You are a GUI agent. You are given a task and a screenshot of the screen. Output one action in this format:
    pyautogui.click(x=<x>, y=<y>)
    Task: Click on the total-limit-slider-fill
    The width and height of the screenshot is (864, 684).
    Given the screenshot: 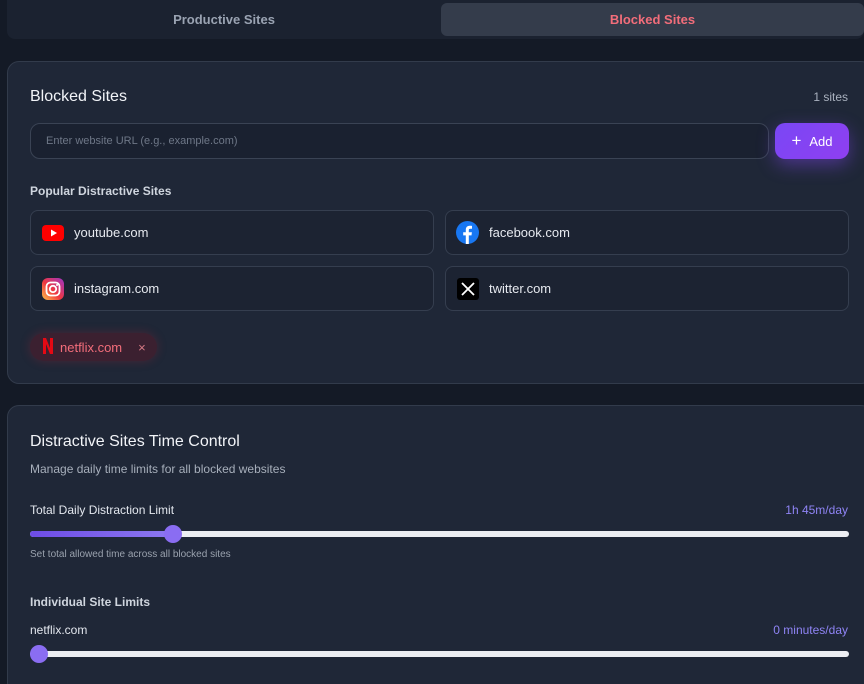 What is the action you would take?
    pyautogui.click(x=102, y=534)
    